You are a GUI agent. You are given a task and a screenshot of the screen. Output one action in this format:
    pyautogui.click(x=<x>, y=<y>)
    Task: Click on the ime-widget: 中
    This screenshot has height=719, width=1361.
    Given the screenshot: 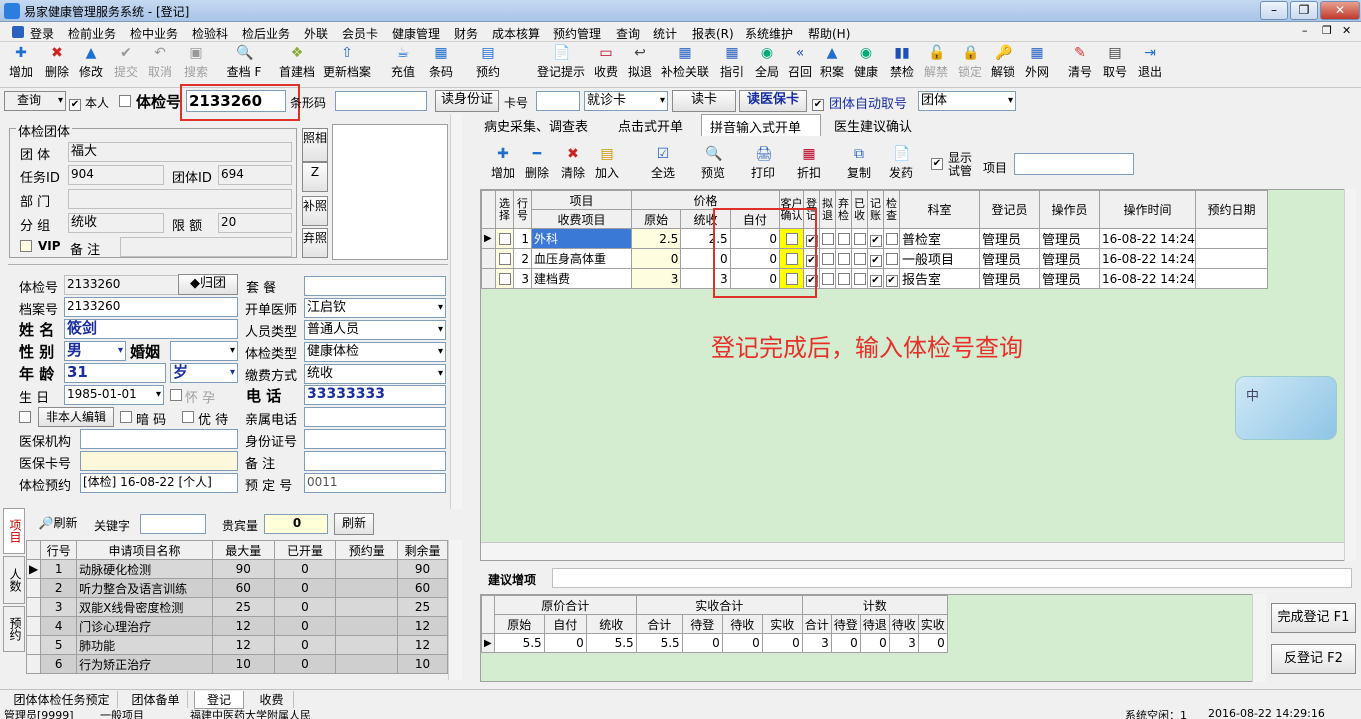 What is the action you would take?
    pyautogui.click(x=1286, y=408)
    